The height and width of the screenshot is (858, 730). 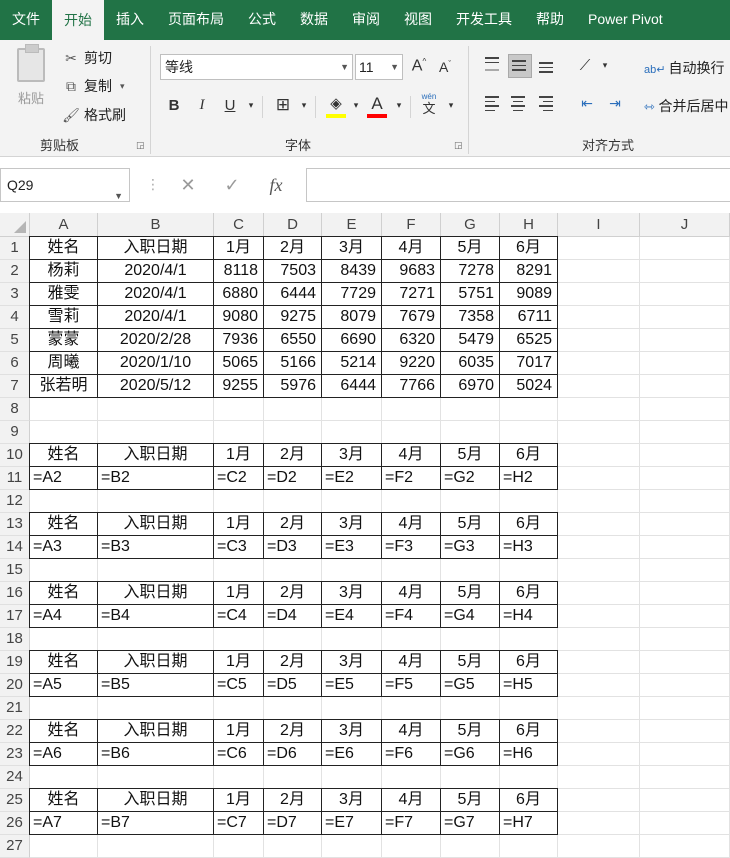 I want to click on cell-G25: 5月, so click(x=470, y=800).